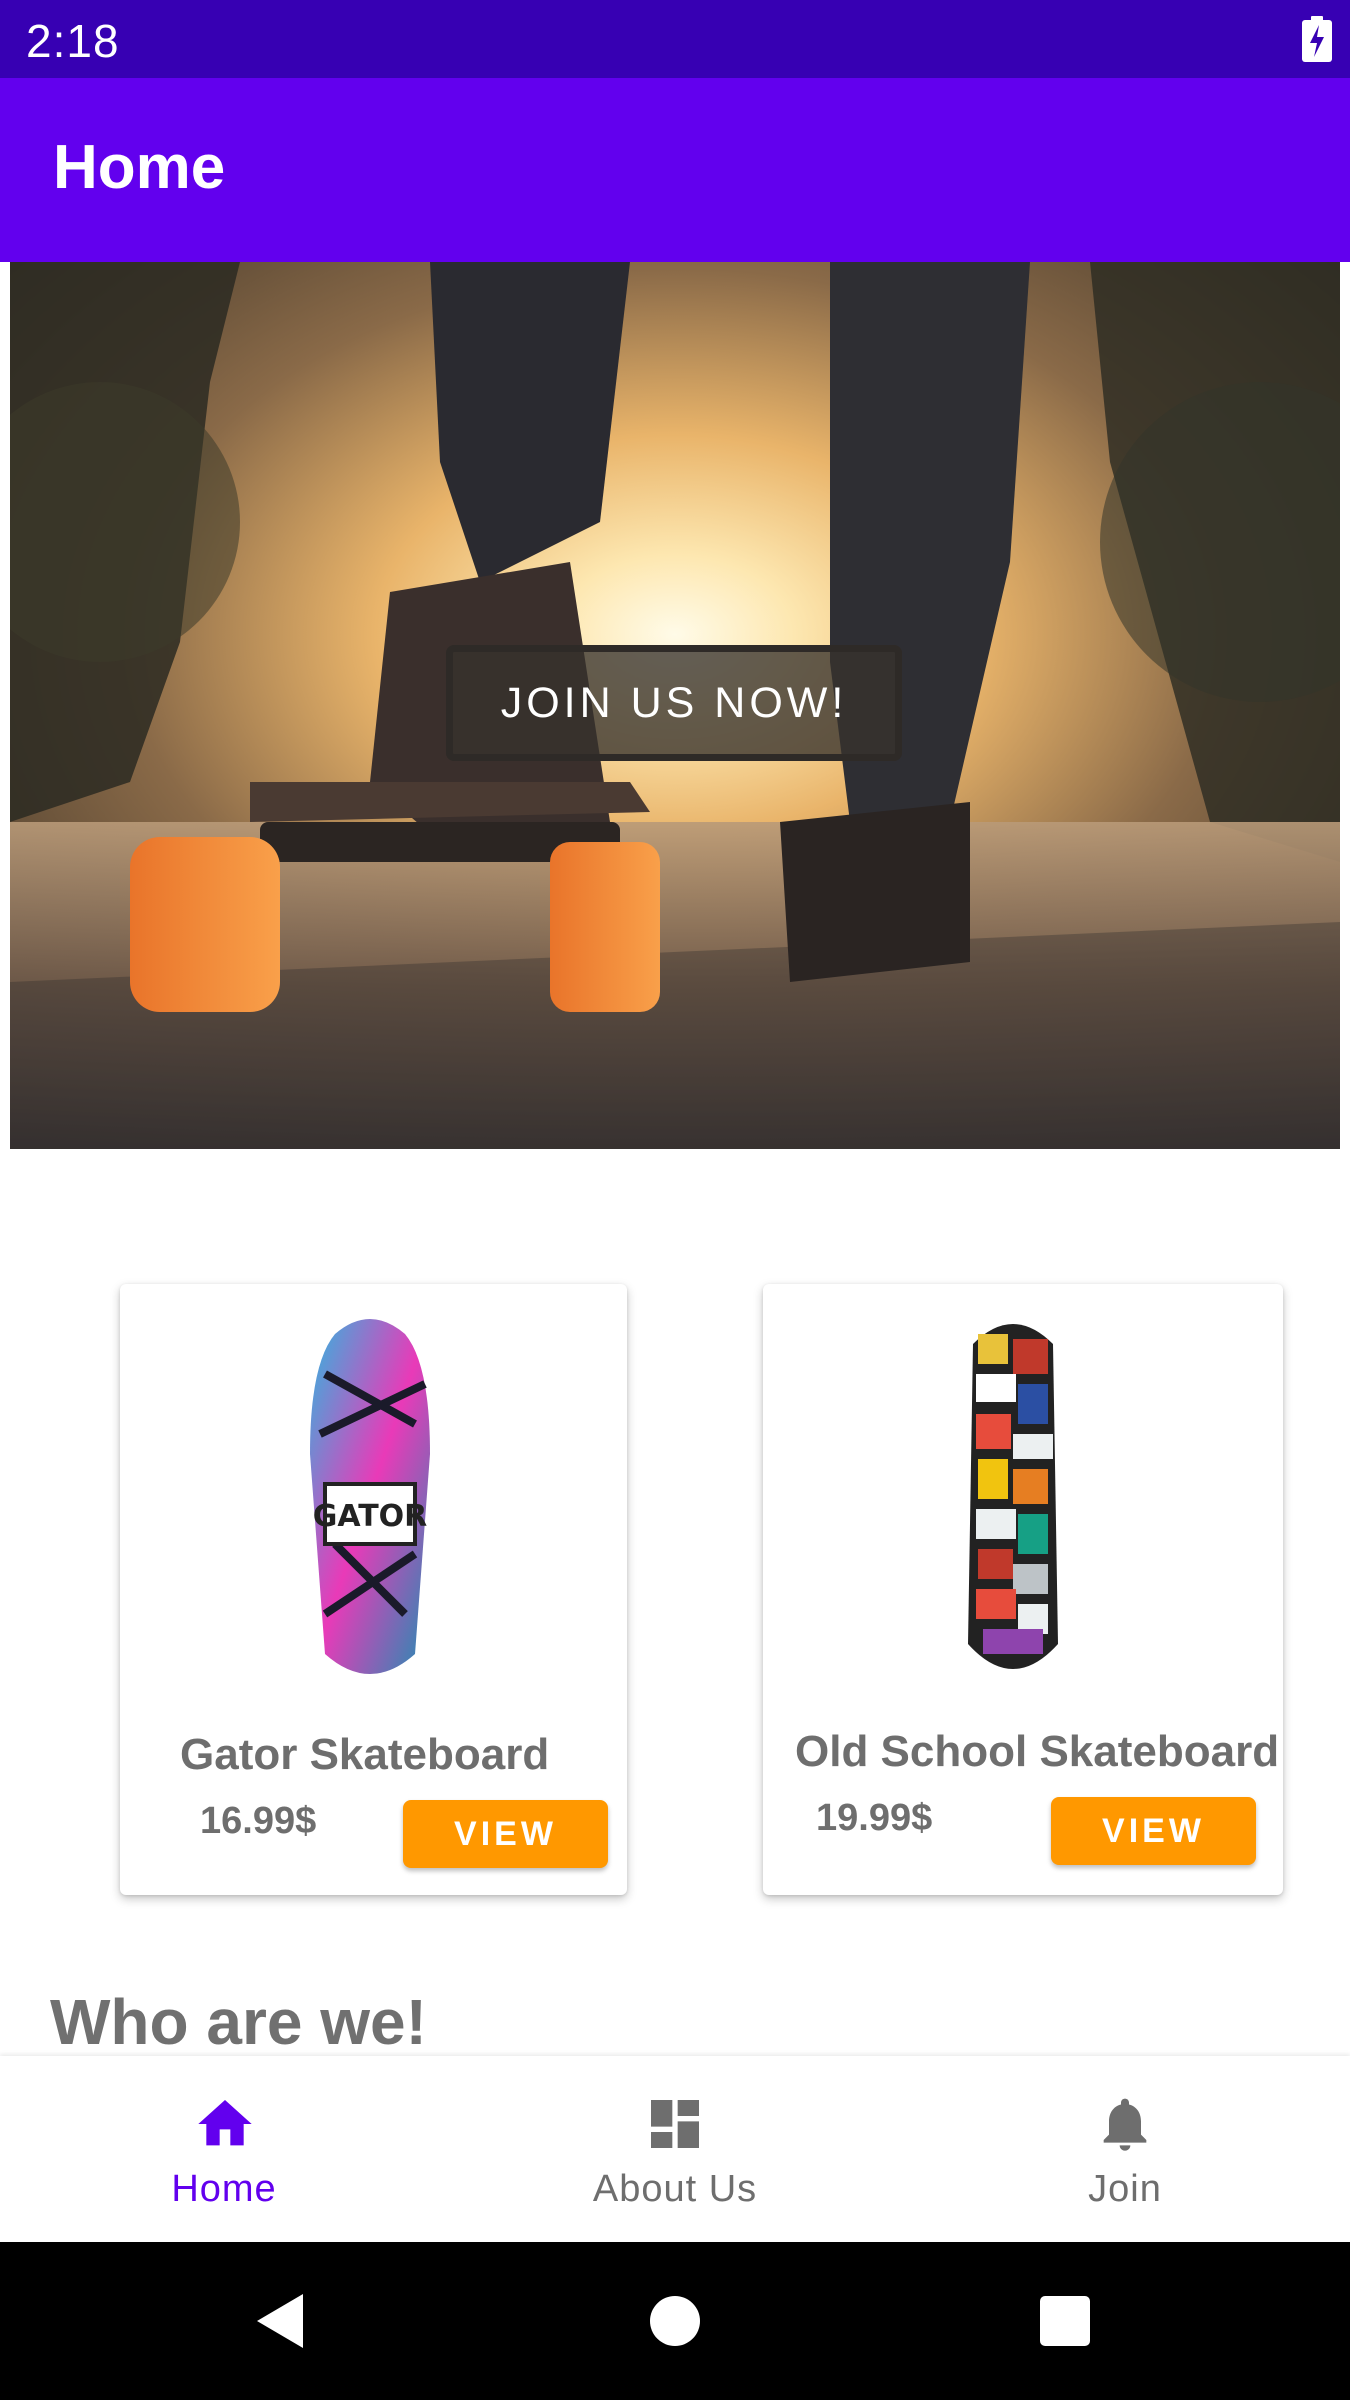 Image resolution: width=1350 pixels, height=2400 pixels. Describe the element at coordinates (1125, 2124) in the screenshot. I see `bell-icon` at that location.